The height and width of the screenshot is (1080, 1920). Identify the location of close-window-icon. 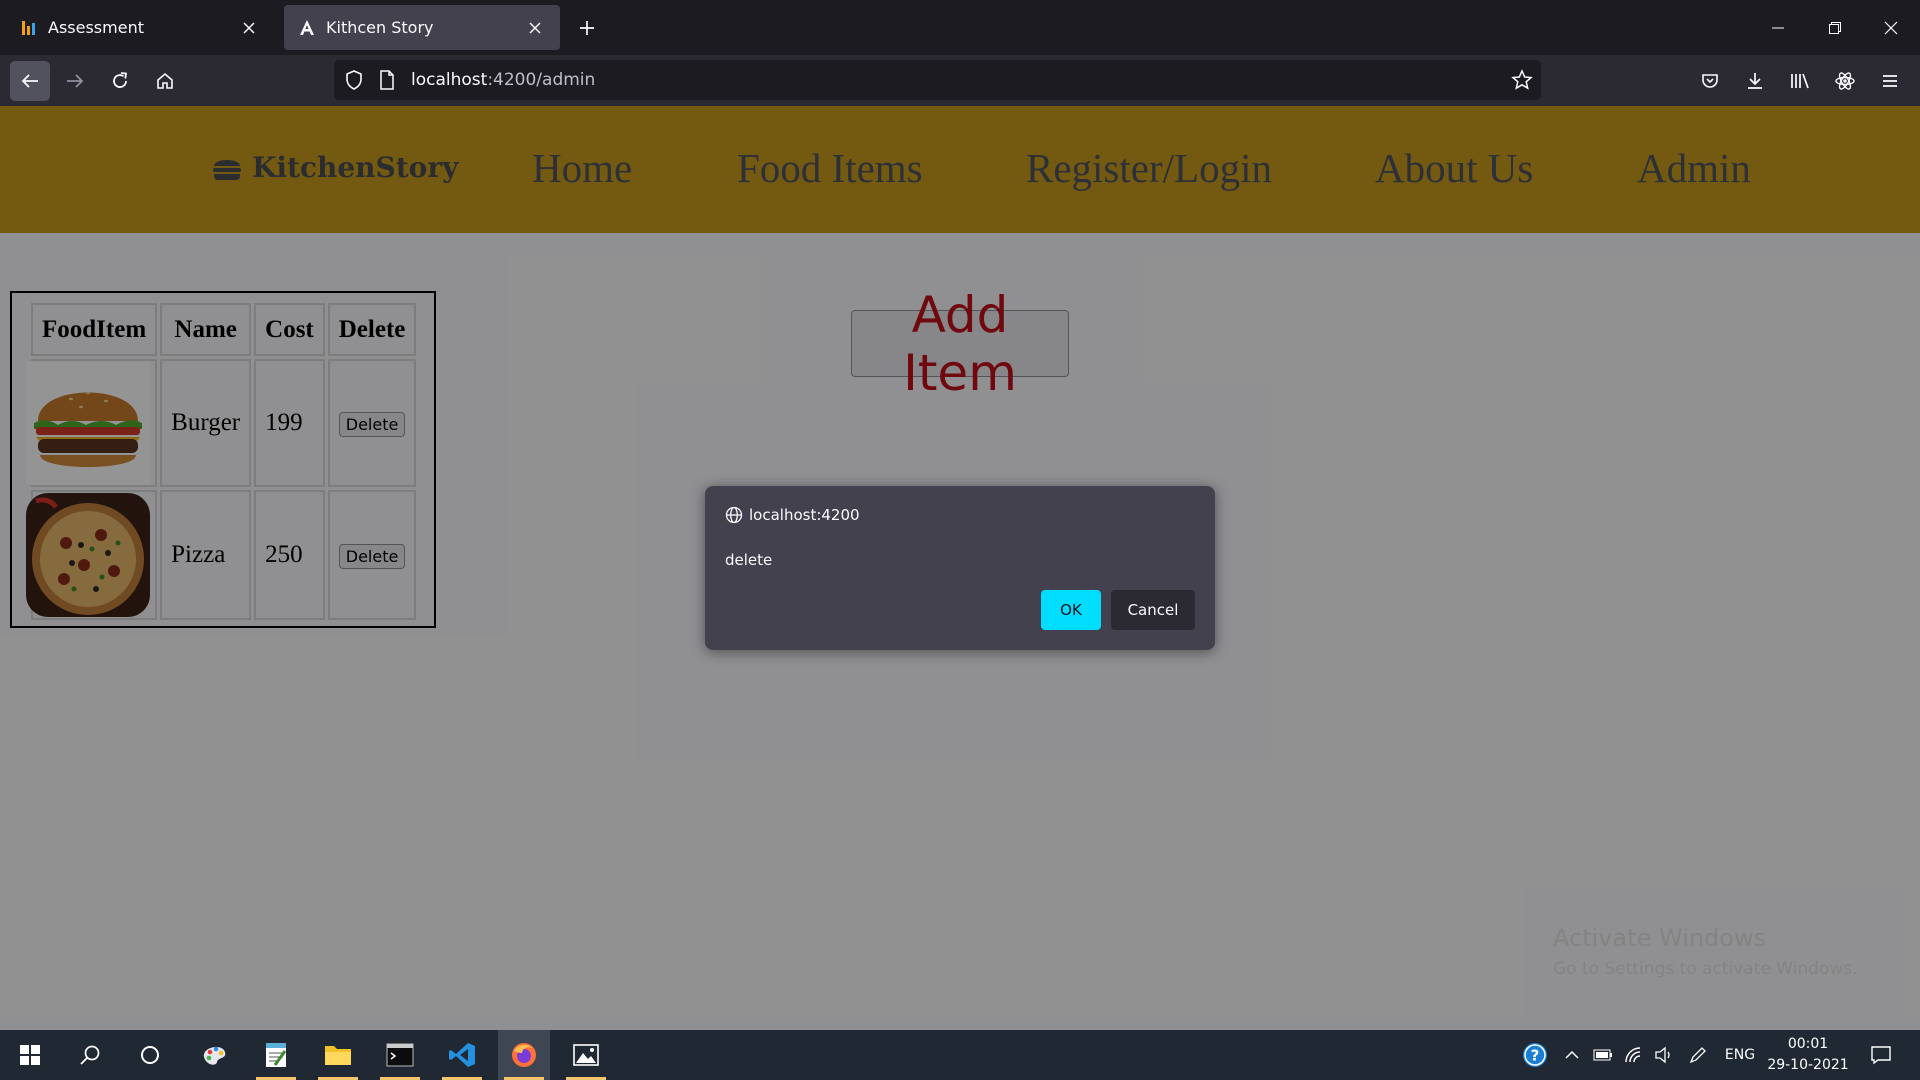
(1891, 28).